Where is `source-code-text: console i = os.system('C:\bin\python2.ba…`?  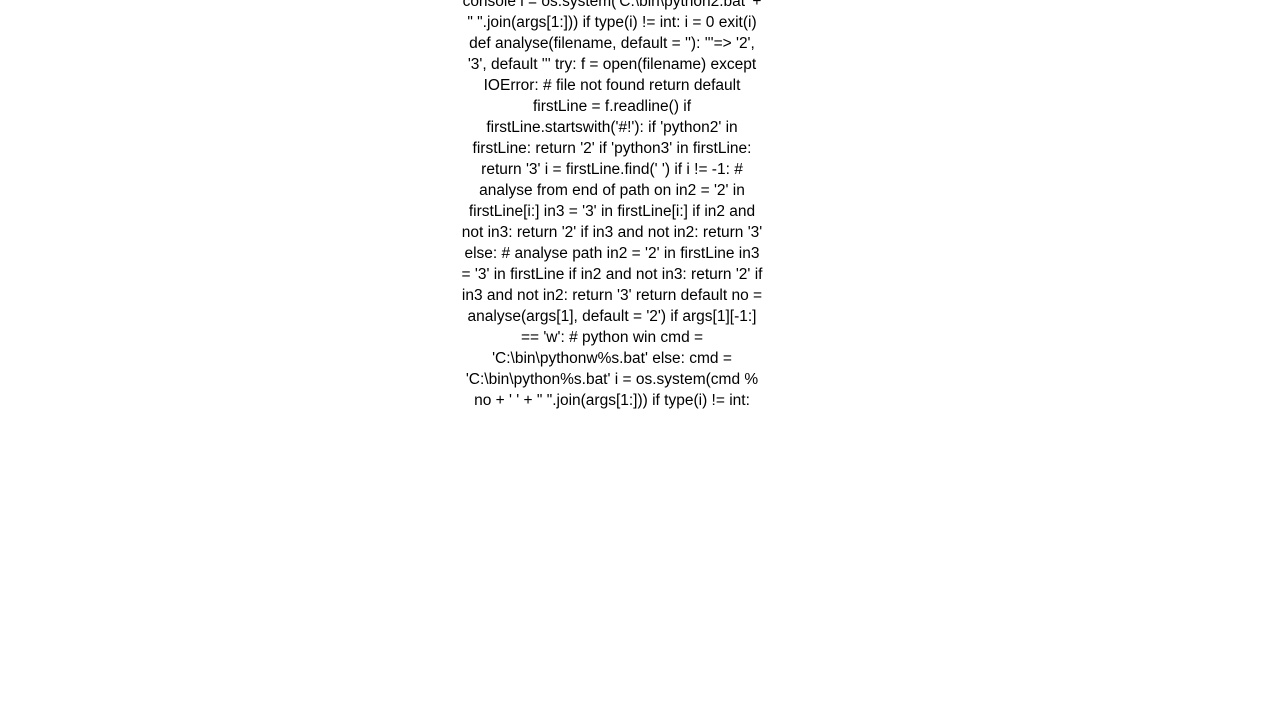 source-code-text: console i = os.system('C:\bin\python2.ba… is located at coordinates (612, 204).